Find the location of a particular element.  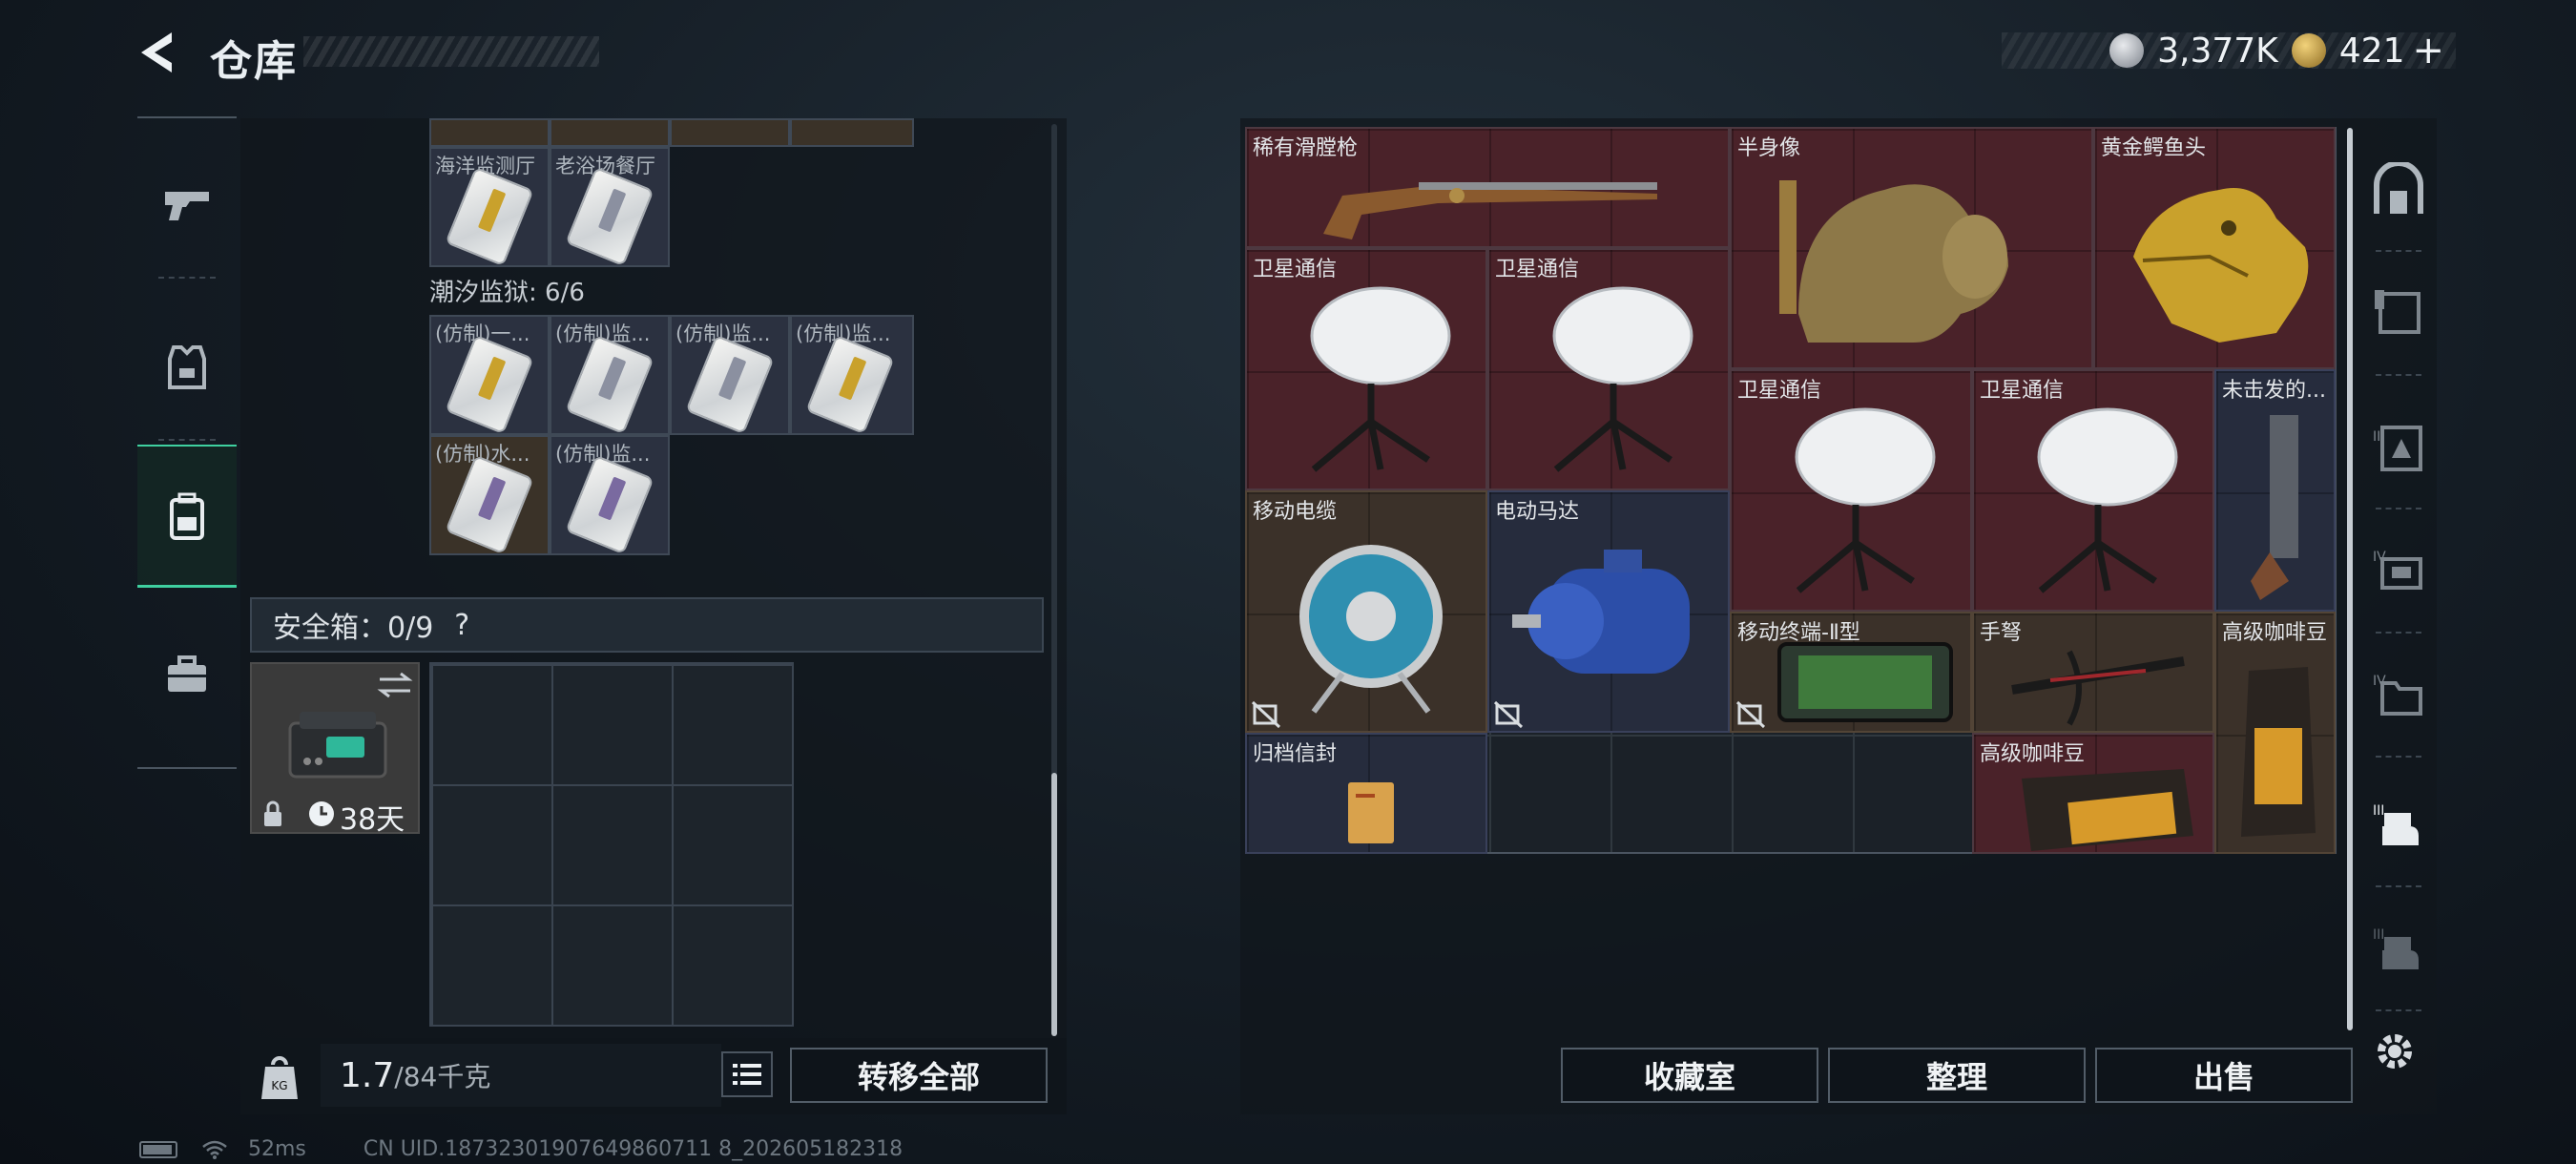

backpack-scroll-thumb is located at coordinates (1054, 905).